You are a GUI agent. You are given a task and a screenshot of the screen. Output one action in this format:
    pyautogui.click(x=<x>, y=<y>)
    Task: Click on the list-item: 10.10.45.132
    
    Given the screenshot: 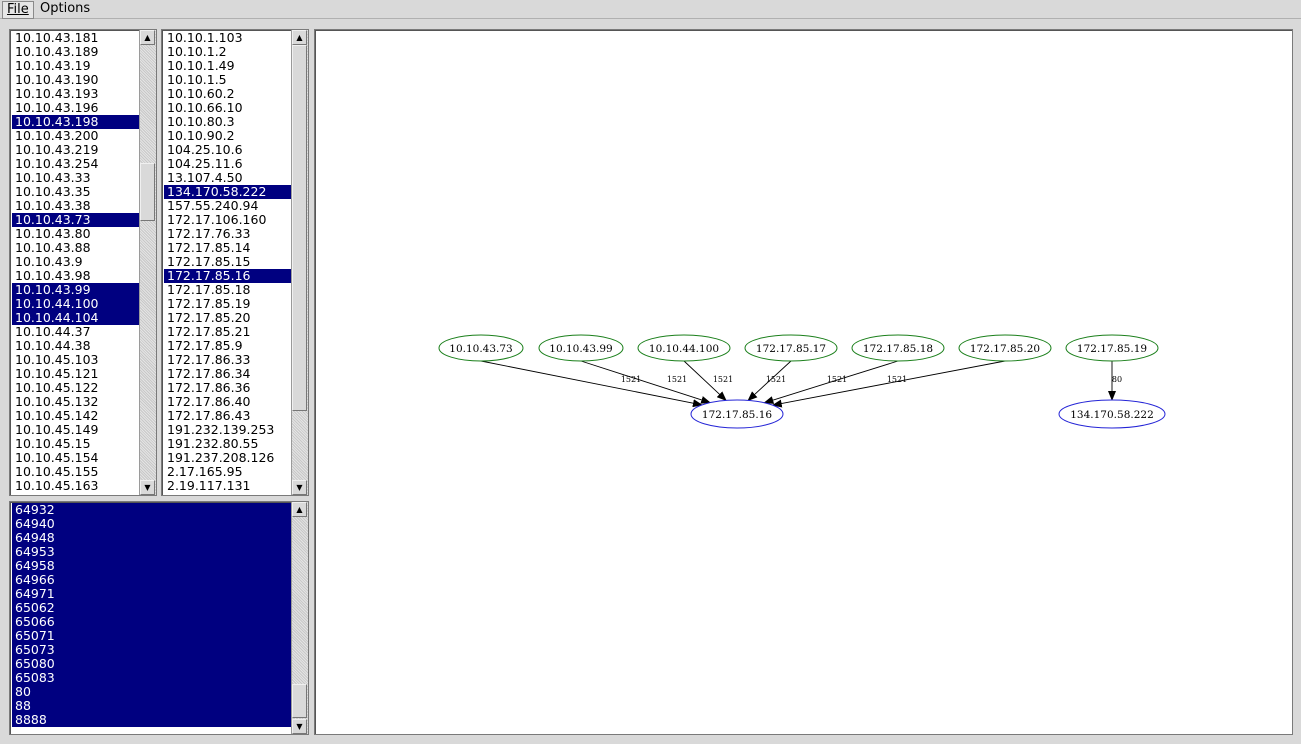 What is the action you would take?
    pyautogui.click(x=76, y=402)
    